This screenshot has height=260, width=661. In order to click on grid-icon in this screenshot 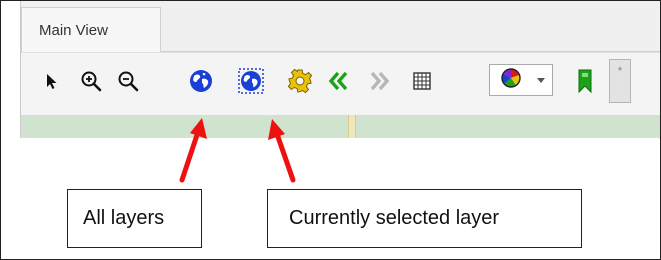, I will do `click(422, 81)`.